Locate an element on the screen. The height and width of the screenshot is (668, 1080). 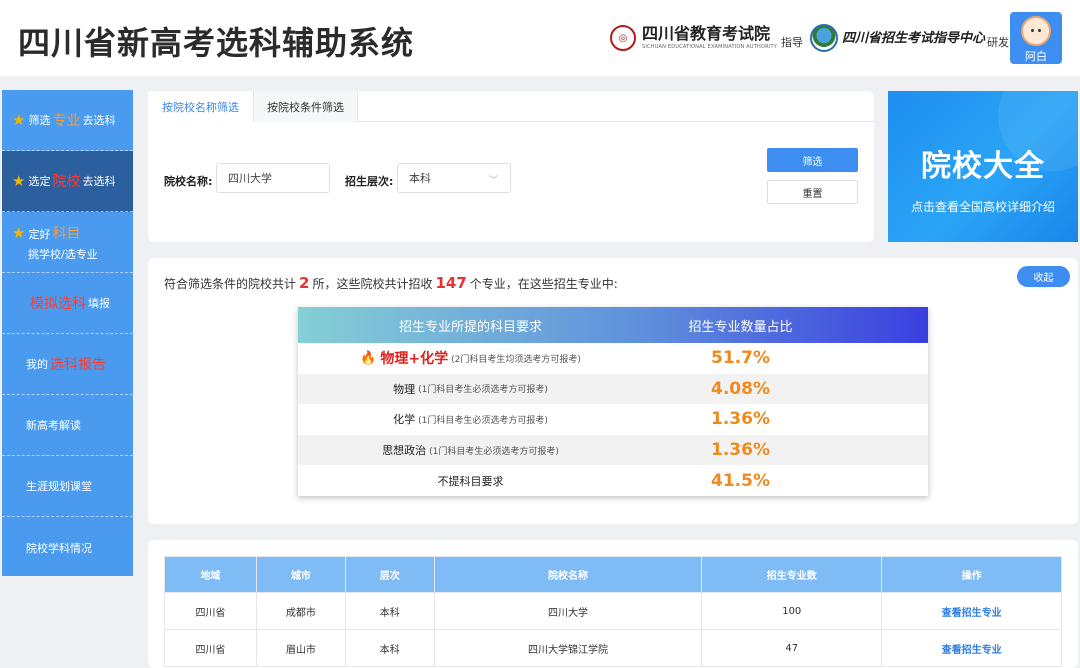
subject-row: 物理 (1门科目考生必须选考方可报考) 4.08% is located at coordinates (613, 389).